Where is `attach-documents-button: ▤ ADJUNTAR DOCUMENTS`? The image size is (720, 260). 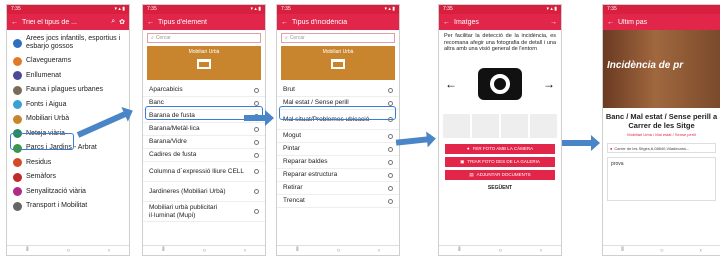
attach-documents-button: ▤ ADJUNTAR DOCUMENTS is located at coordinates (500, 174).